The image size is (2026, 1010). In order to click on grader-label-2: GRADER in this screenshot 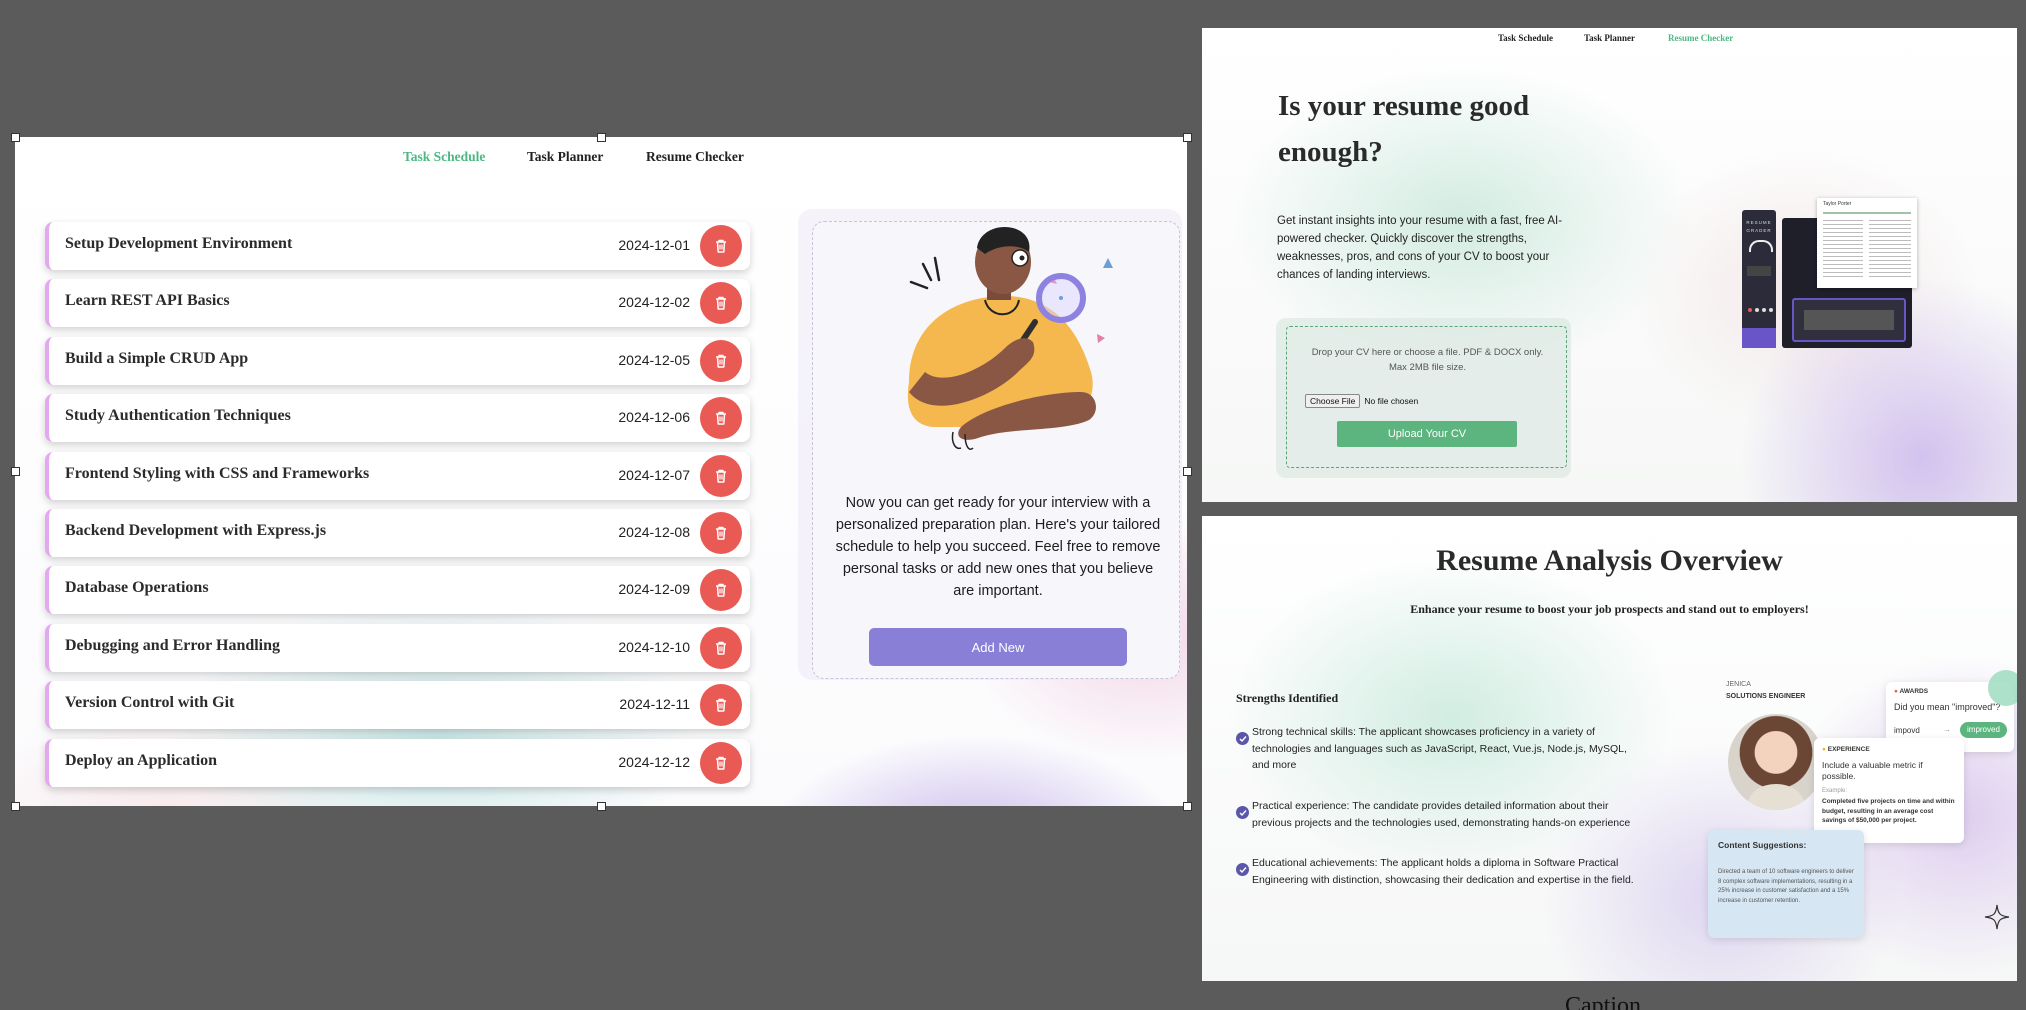, I will do `click(1759, 230)`.